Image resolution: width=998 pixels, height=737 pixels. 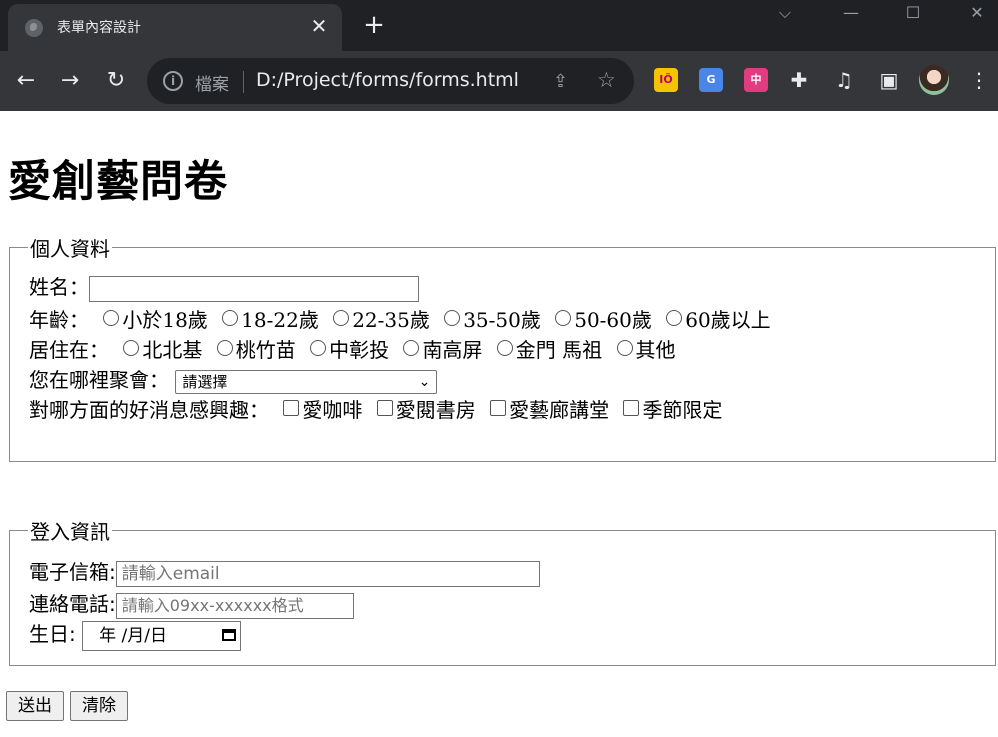 What do you see at coordinates (603, 318) in the screenshot?
I see `age-option: 50-60歲` at bounding box center [603, 318].